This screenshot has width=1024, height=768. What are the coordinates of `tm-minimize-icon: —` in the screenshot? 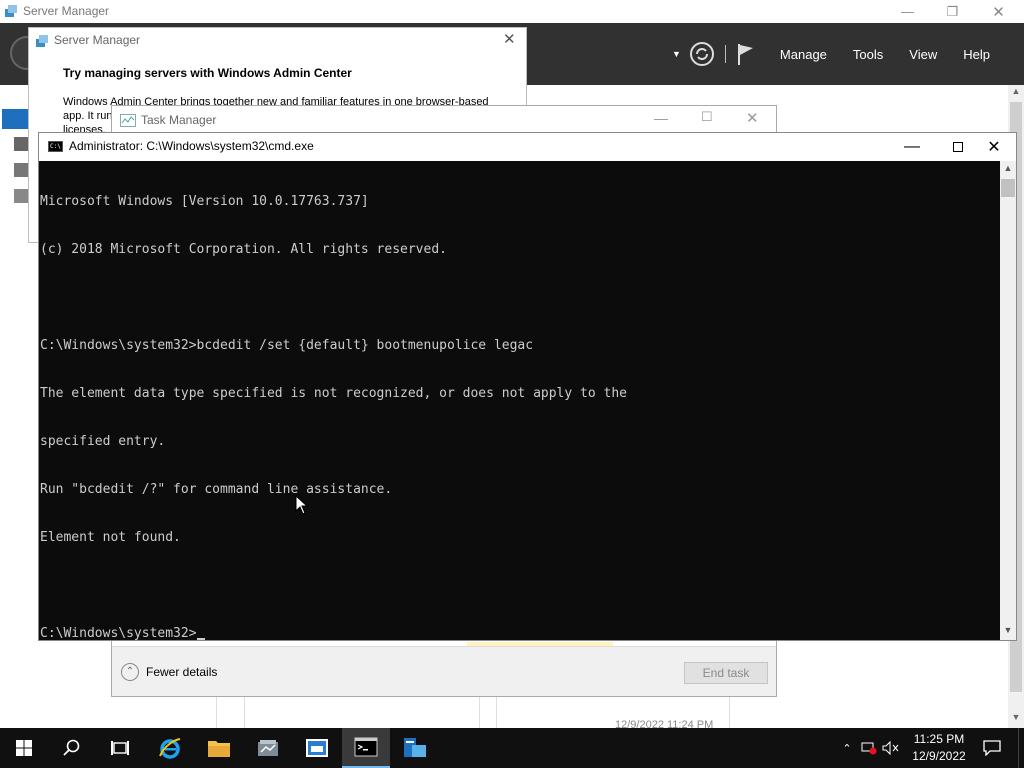 It's located at (661, 118).